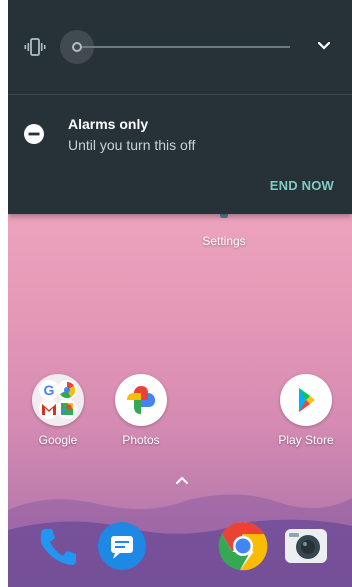 This screenshot has width=352, height=587. I want to click on messages-icon, so click(122, 546).